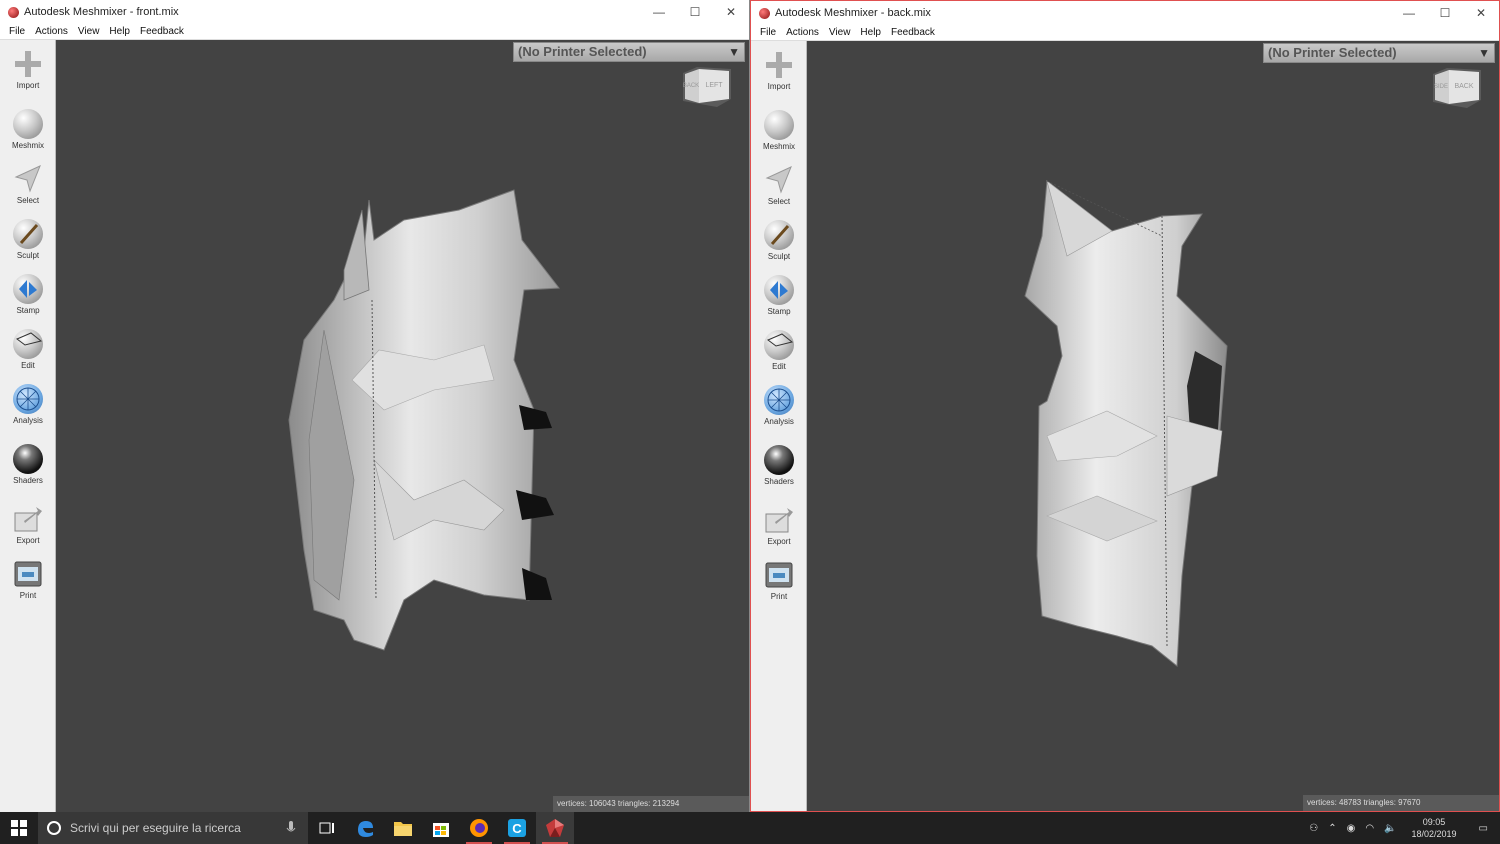  What do you see at coordinates (779, 290) in the screenshot?
I see `stamp-sphere-icon` at bounding box center [779, 290].